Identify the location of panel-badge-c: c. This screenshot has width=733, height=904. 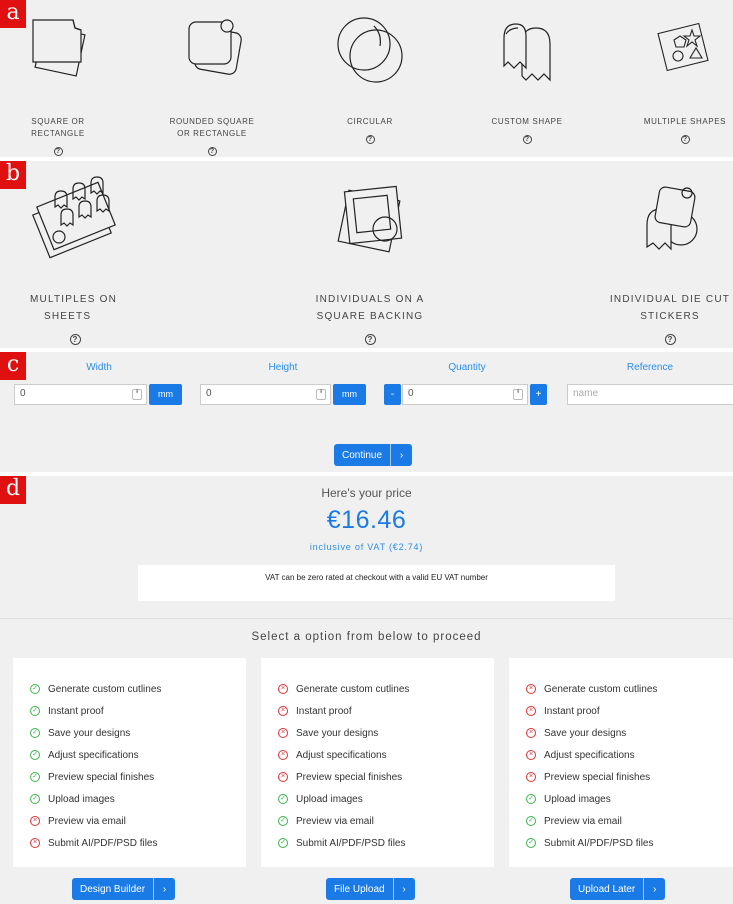
(13, 366).